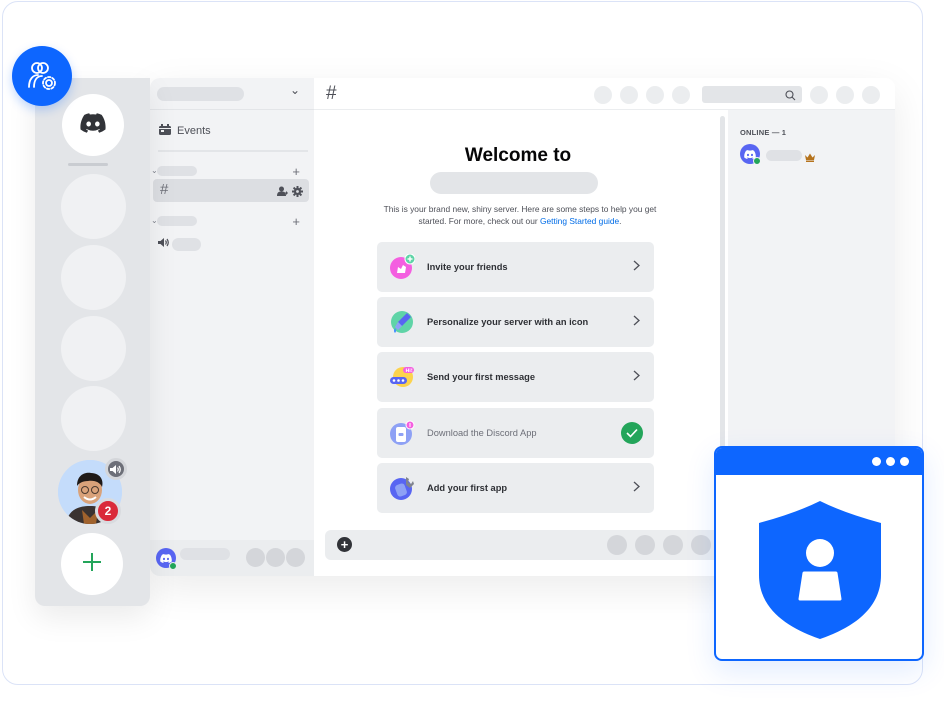 The image size is (944, 709). I want to click on channel-topbar: #, so click(604, 94).